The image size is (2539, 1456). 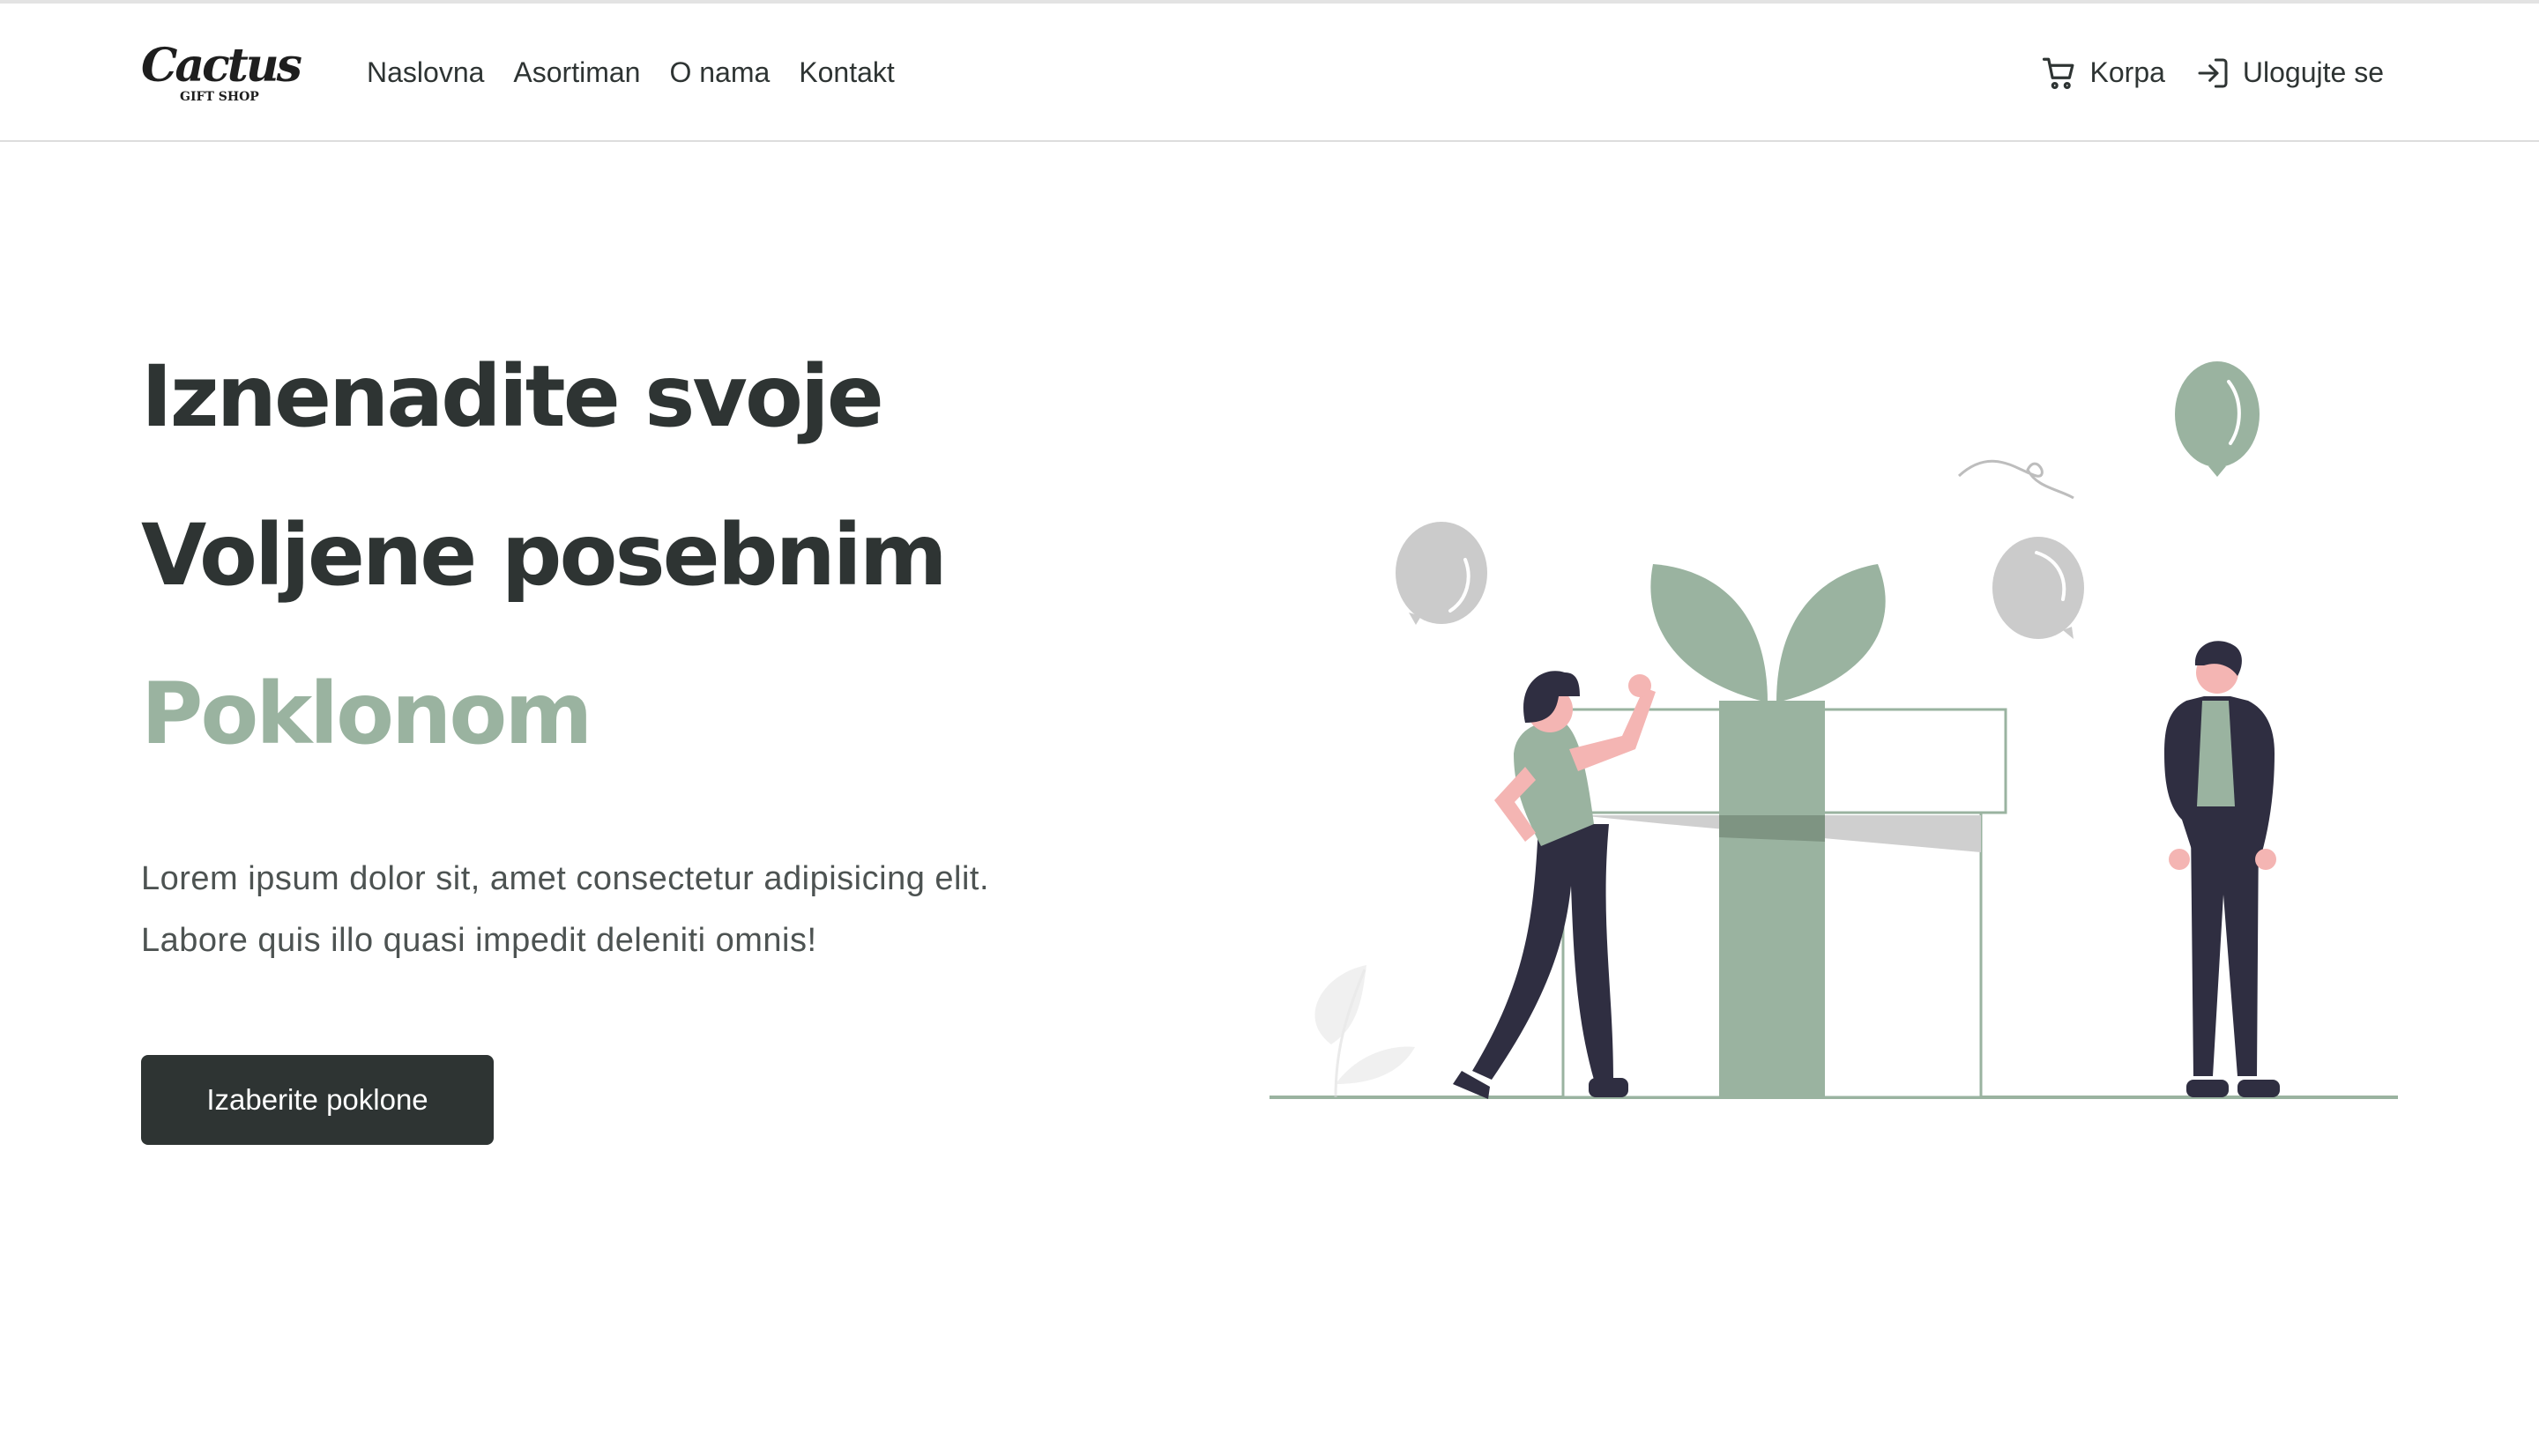 I want to click on balloon-gray-left, so click(x=1441, y=573).